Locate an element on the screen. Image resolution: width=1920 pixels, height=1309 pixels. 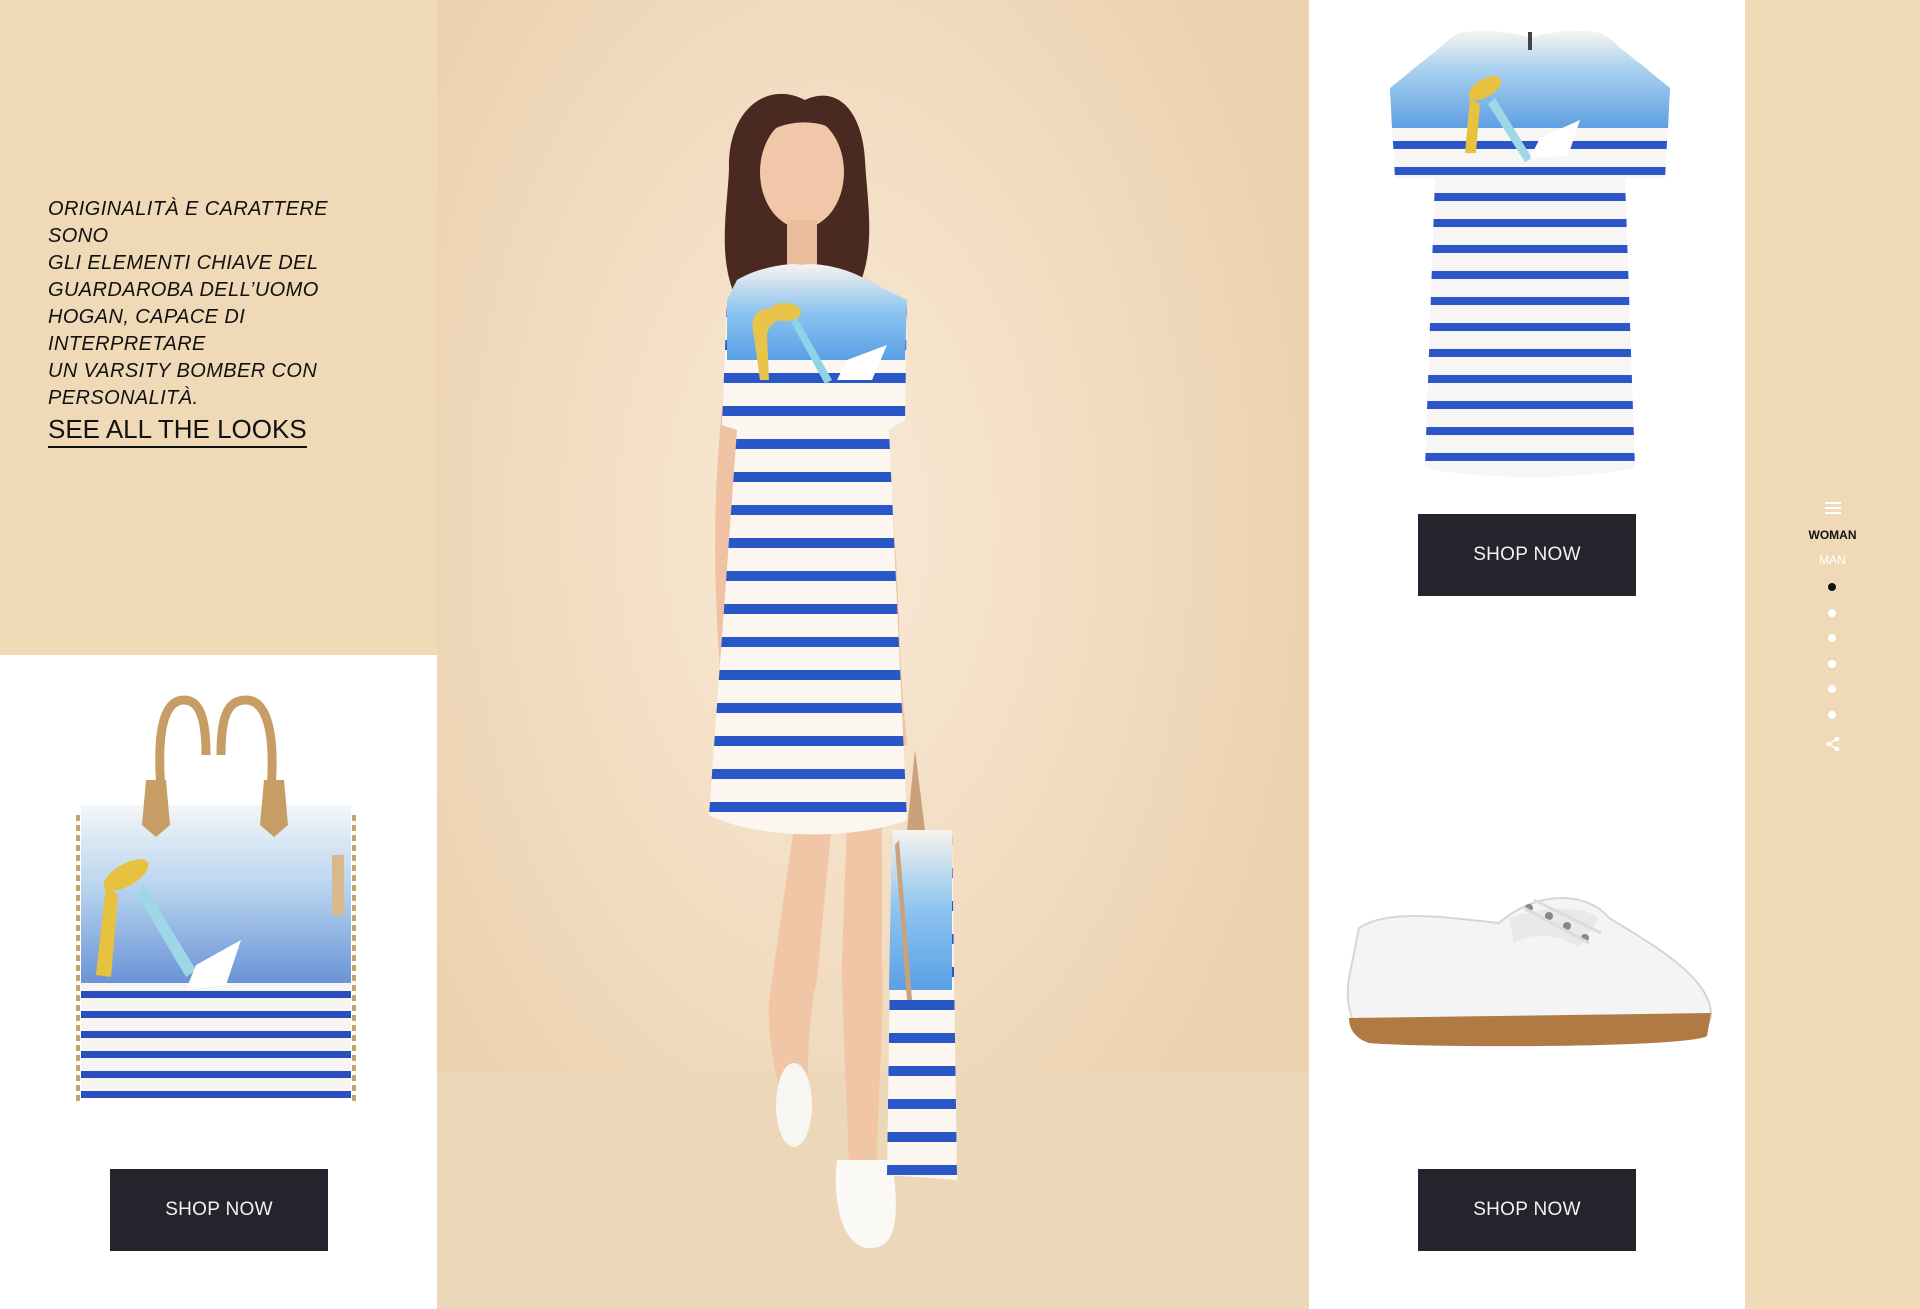
hamburger-icon is located at coordinates (1833, 508).